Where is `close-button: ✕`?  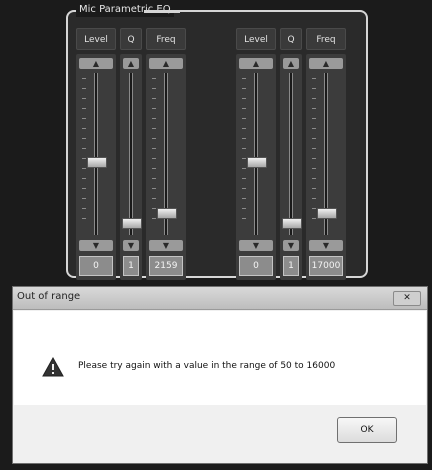
close-button: ✕ is located at coordinates (407, 298).